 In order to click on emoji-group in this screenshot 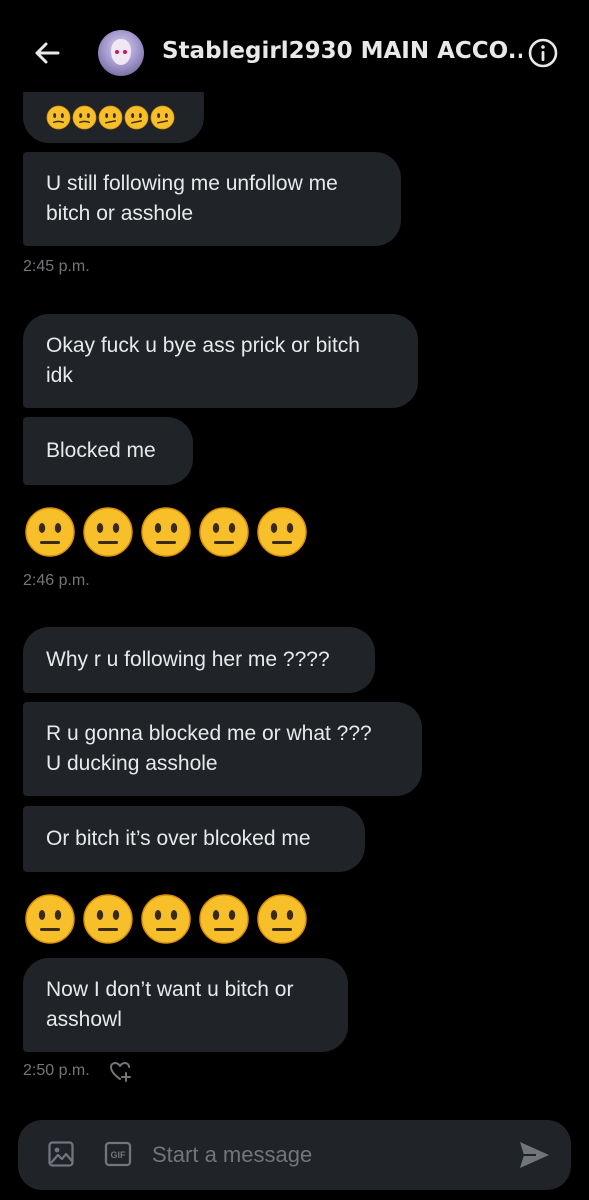, I will do `click(111, 117)`.